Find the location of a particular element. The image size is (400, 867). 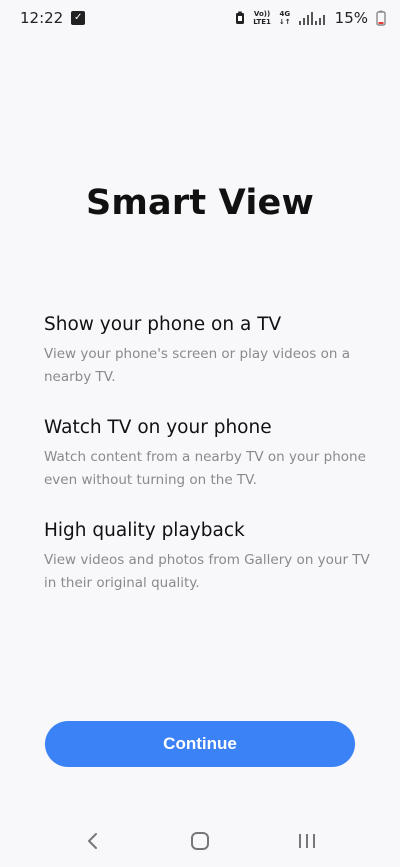

data-arrows-icon: ↓↑ is located at coordinates (284, 22).